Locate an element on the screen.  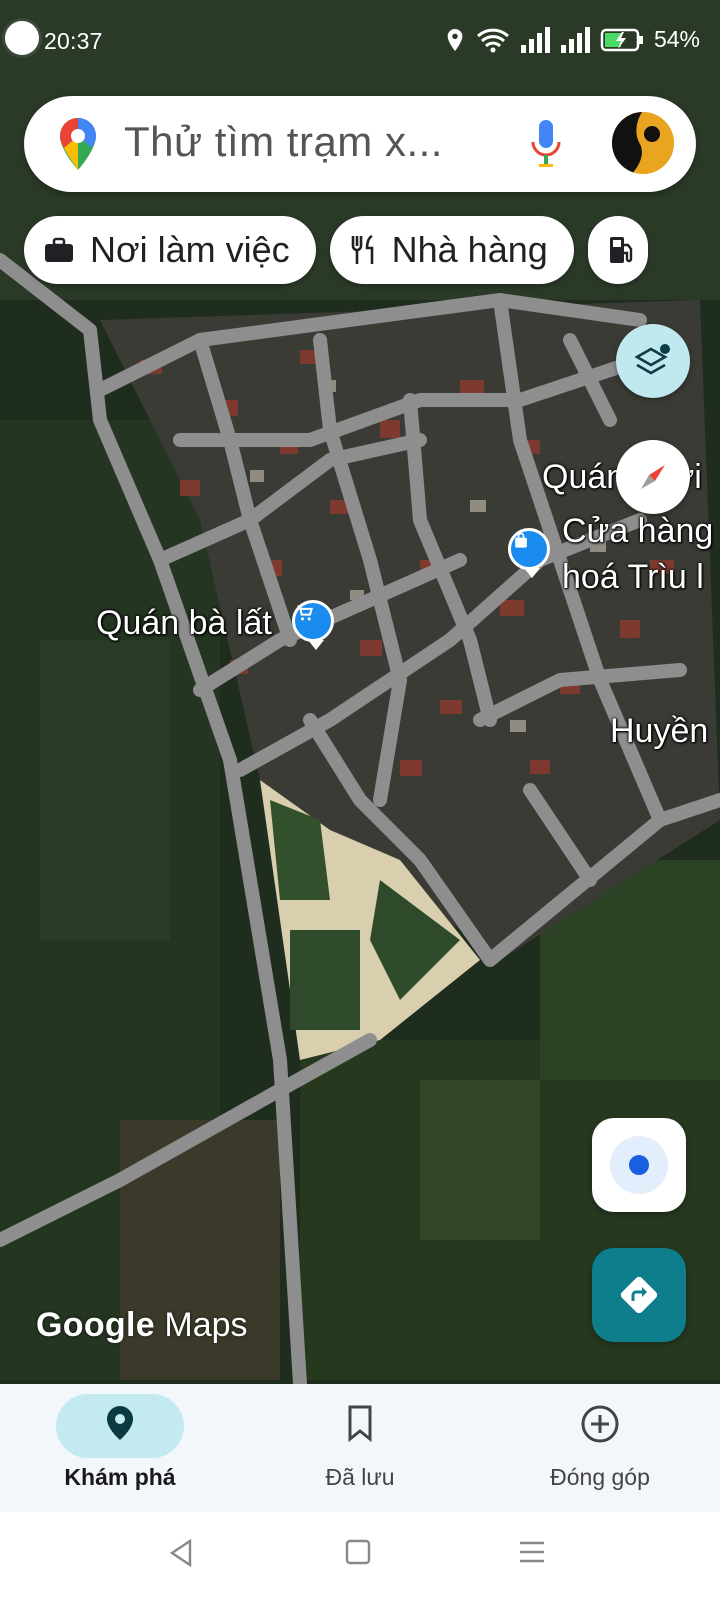
tab-label: Khám phá is located at coordinates (120, 1477).